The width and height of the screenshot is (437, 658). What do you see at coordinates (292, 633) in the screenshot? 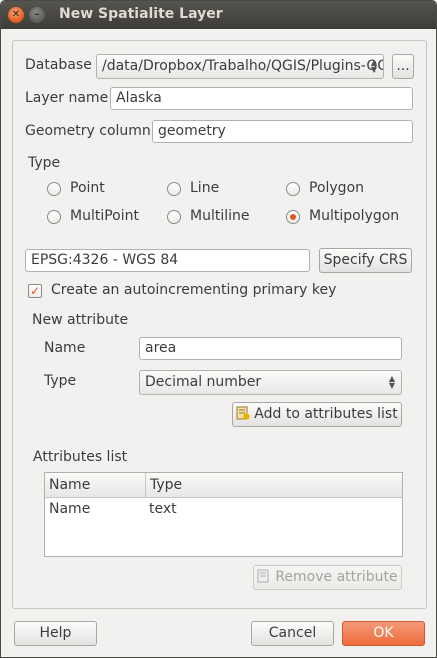
I see `cancel-button: Cancel` at bounding box center [292, 633].